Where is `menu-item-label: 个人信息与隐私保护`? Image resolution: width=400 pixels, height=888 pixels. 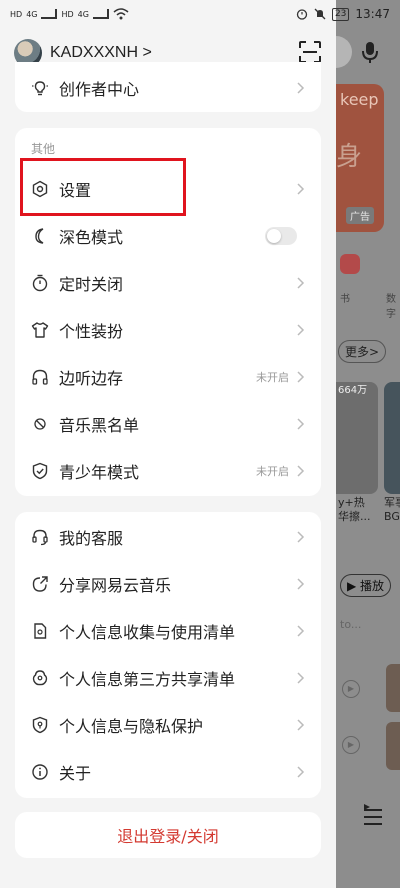 menu-item-label: 个人信息与隐私保护 is located at coordinates (131, 726).